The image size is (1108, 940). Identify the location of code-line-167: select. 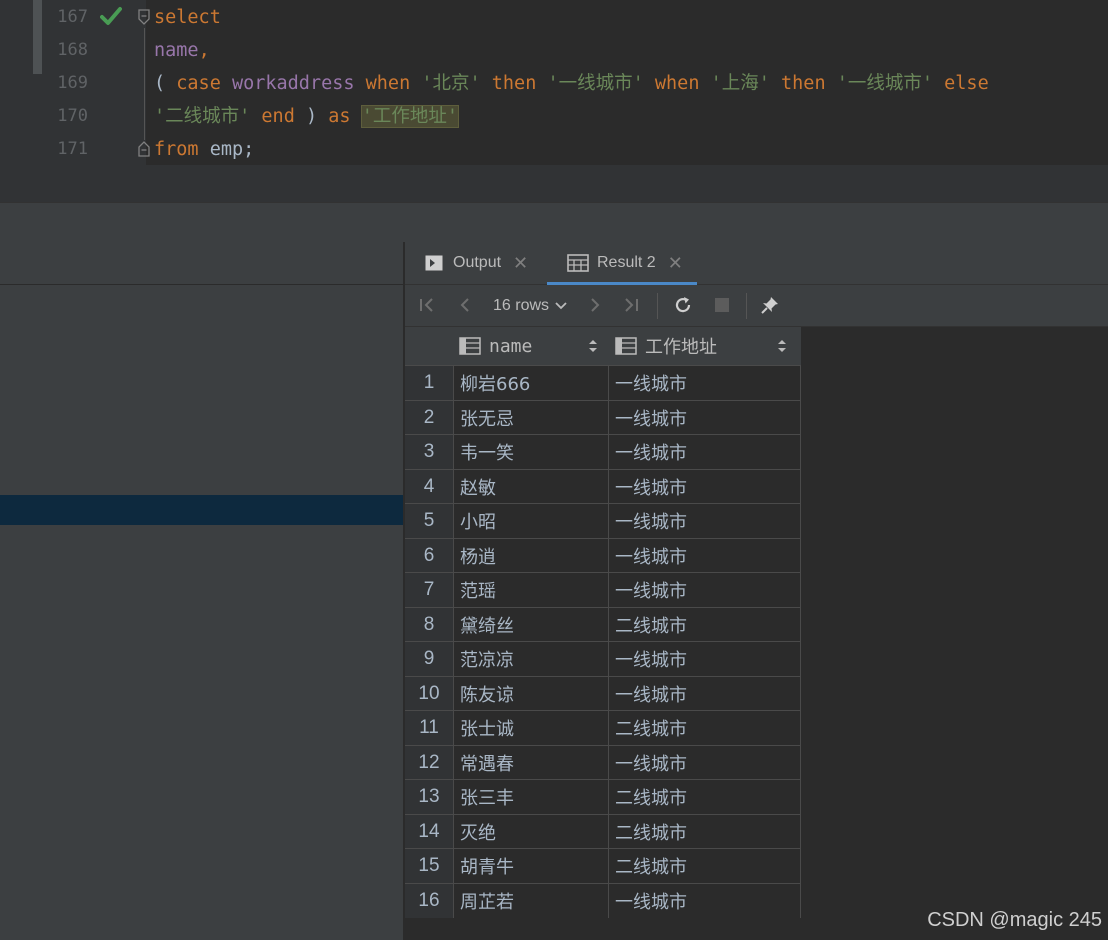
(187, 17).